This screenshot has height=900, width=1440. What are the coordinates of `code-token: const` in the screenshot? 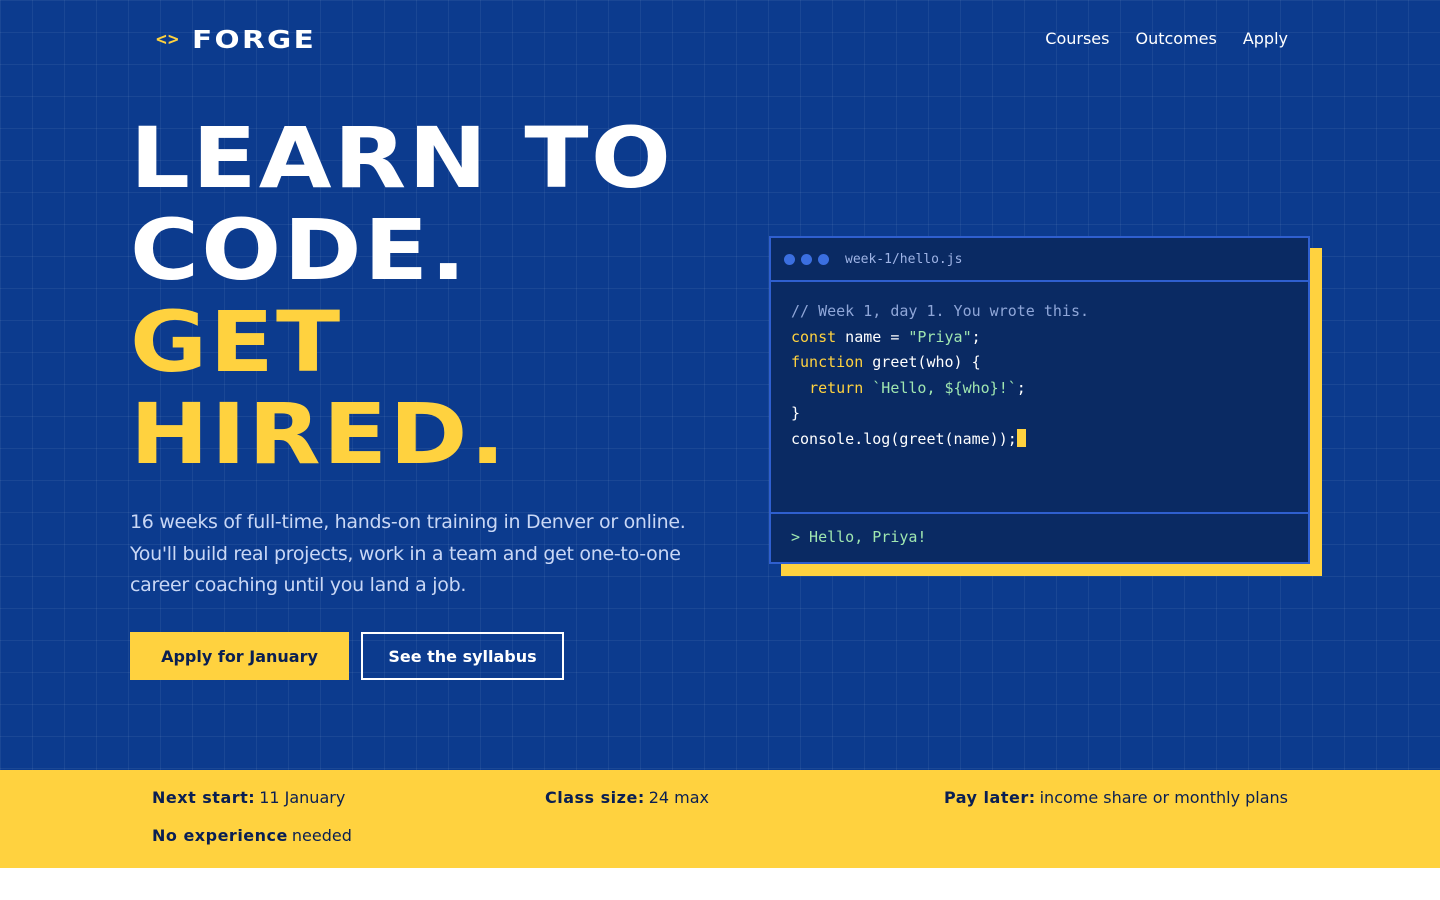 It's located at (814, 336).